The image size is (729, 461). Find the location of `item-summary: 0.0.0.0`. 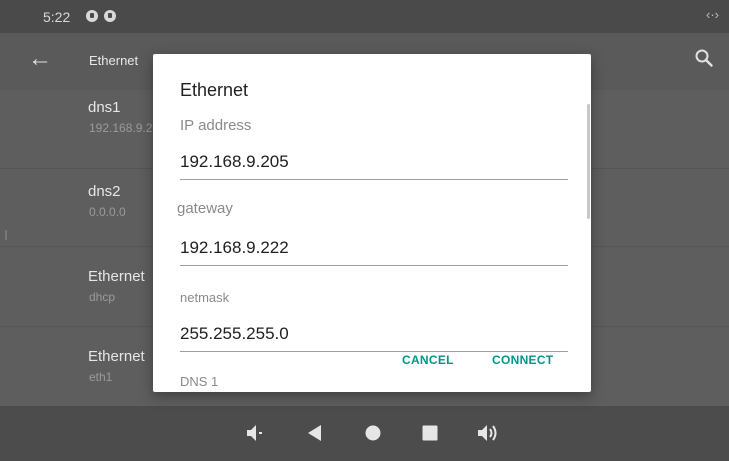

item-summary: 0.0.0.0 is located at coordinates (107, 212).